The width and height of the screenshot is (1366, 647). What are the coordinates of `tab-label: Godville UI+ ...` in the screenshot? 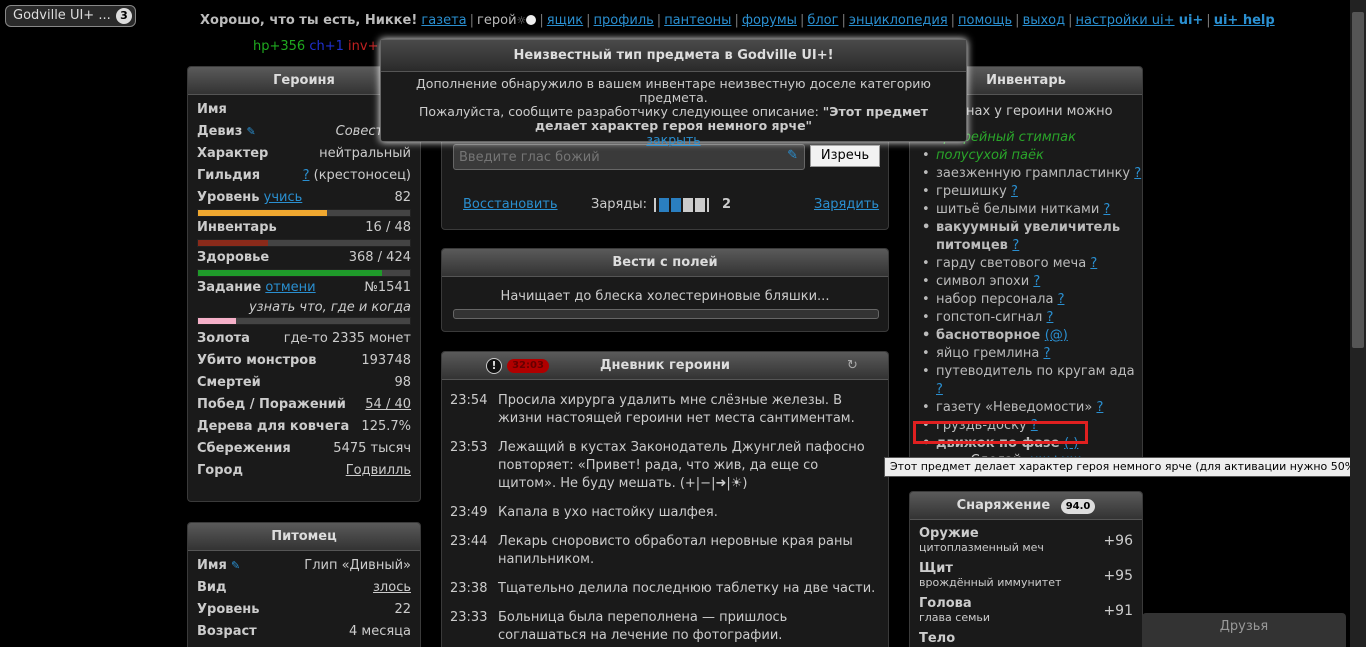 It's located at (62, 15).